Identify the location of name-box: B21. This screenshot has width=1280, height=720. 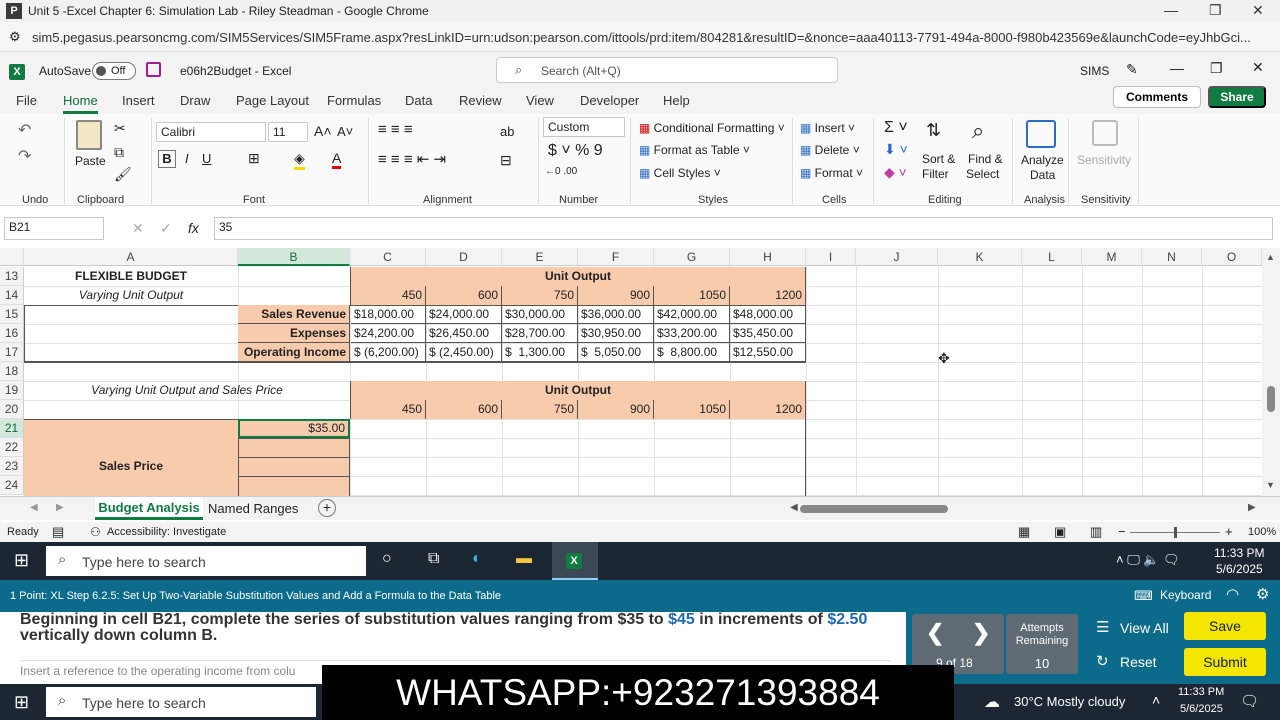
(54, 228).